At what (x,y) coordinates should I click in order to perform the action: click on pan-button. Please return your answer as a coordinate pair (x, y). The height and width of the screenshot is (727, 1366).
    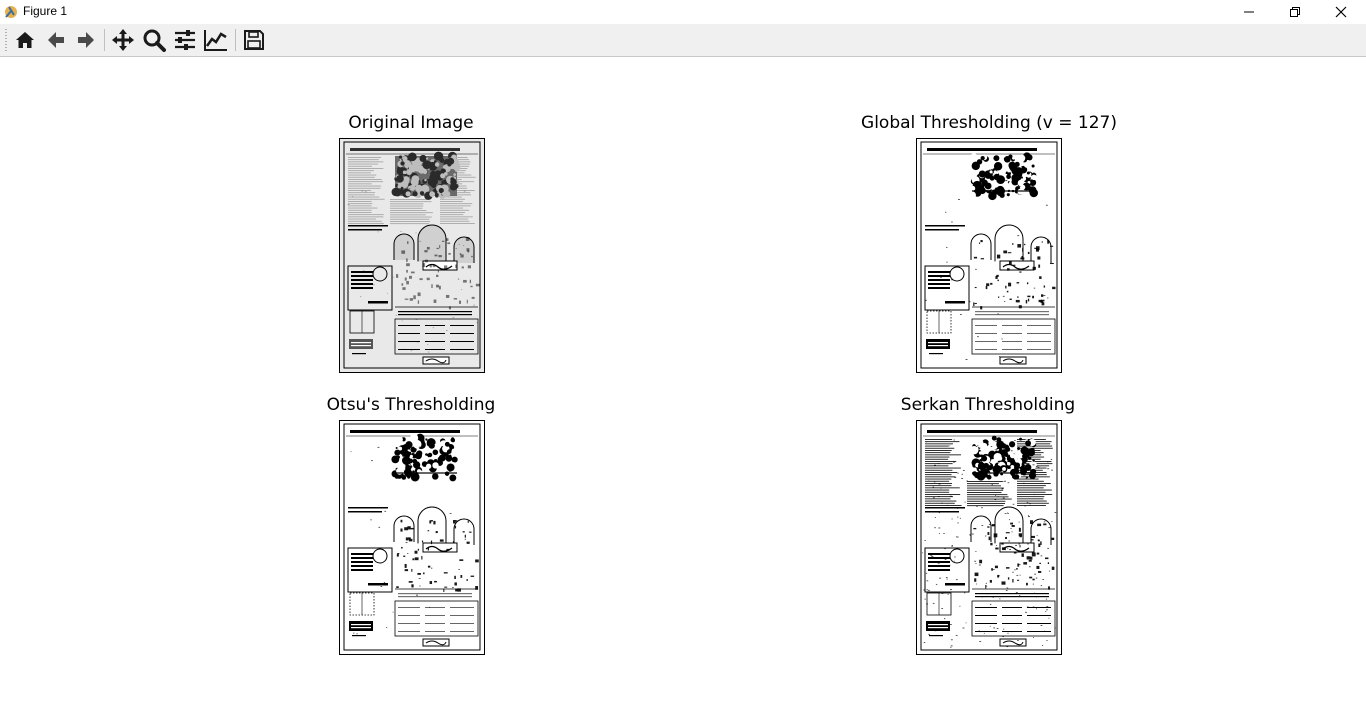
    Looking at the image, I should click on (123, 40).